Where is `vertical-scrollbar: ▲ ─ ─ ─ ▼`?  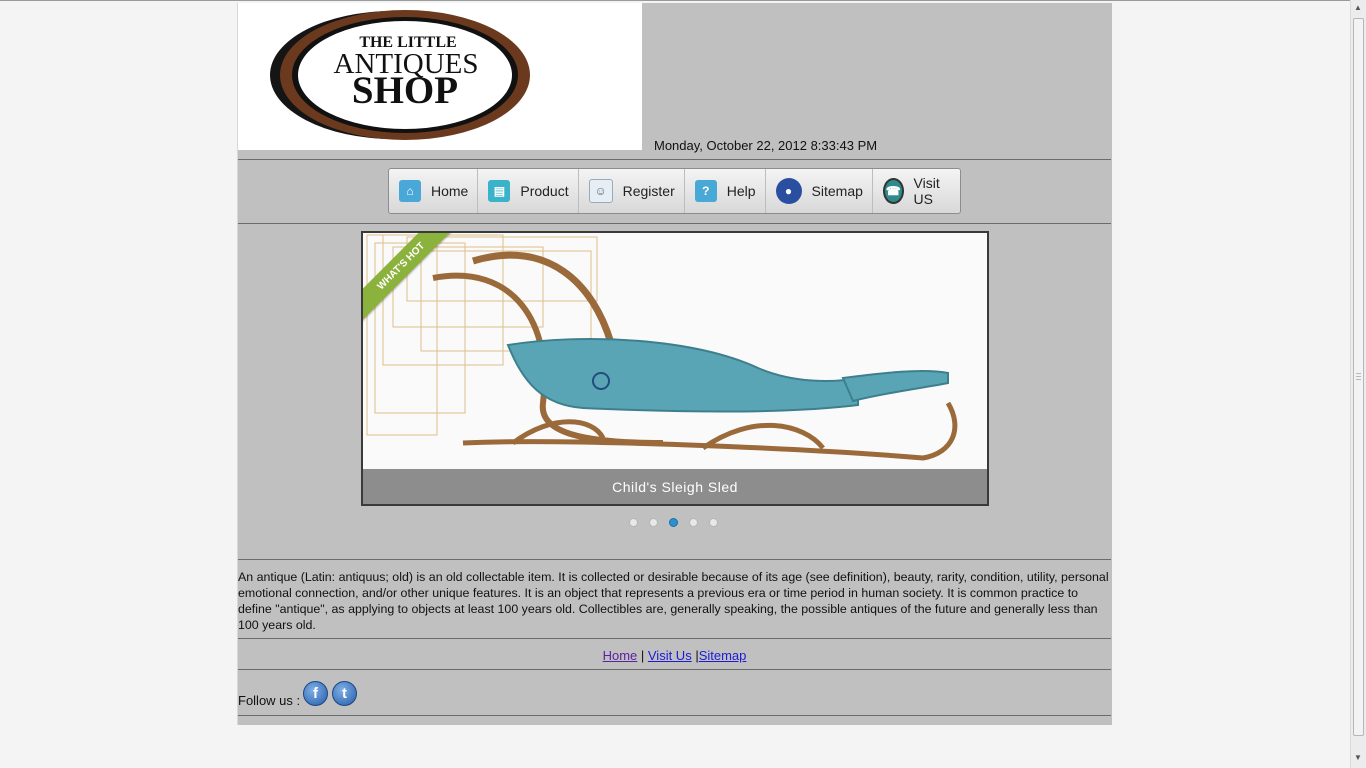
vertical-scrollbar: ▲ ─ ─ ─ ▼ is located at coordinates (1358, 384).